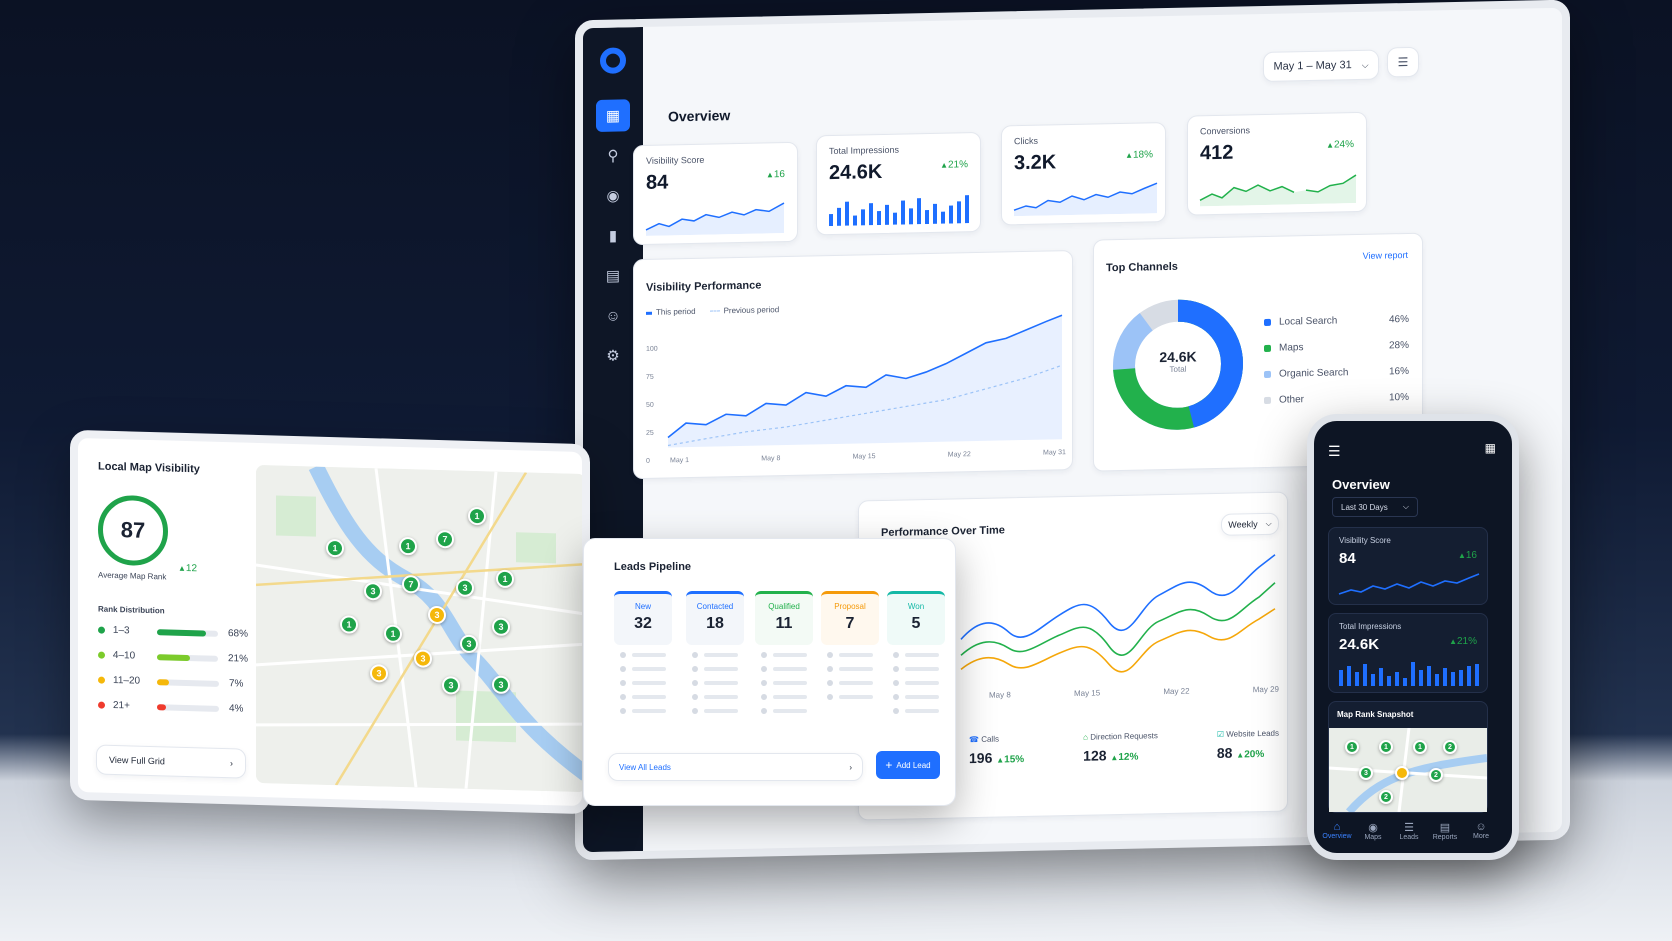 The width and height of the screenshot is (1672, 941). I want to click on map-view: 1 1 7 1 1 7 3 3 3 1 1 3 3 3 3 3 3, so click(421, 628).